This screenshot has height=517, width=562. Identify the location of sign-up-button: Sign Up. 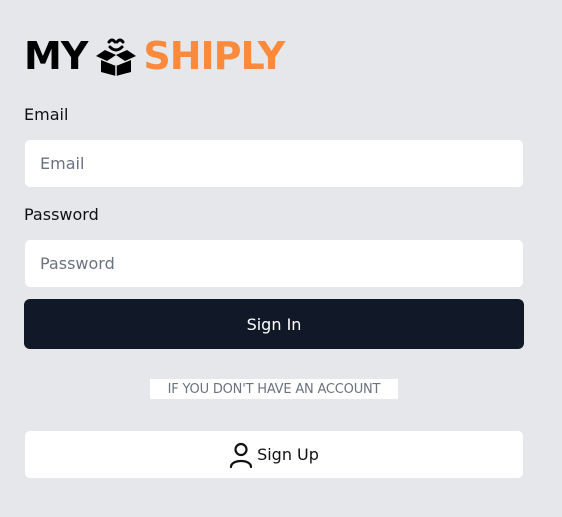
(274, 454).